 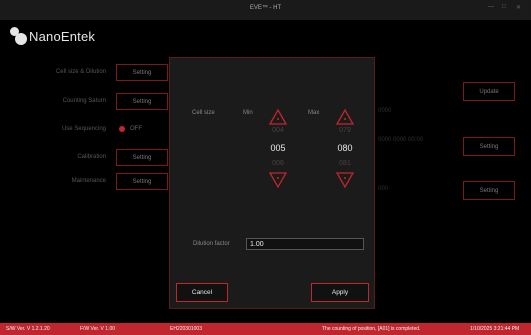 What do you see at coordinates (504, 7) in the screenshot?
I see `maximize-icon: □` at bounding box center [504, 7].